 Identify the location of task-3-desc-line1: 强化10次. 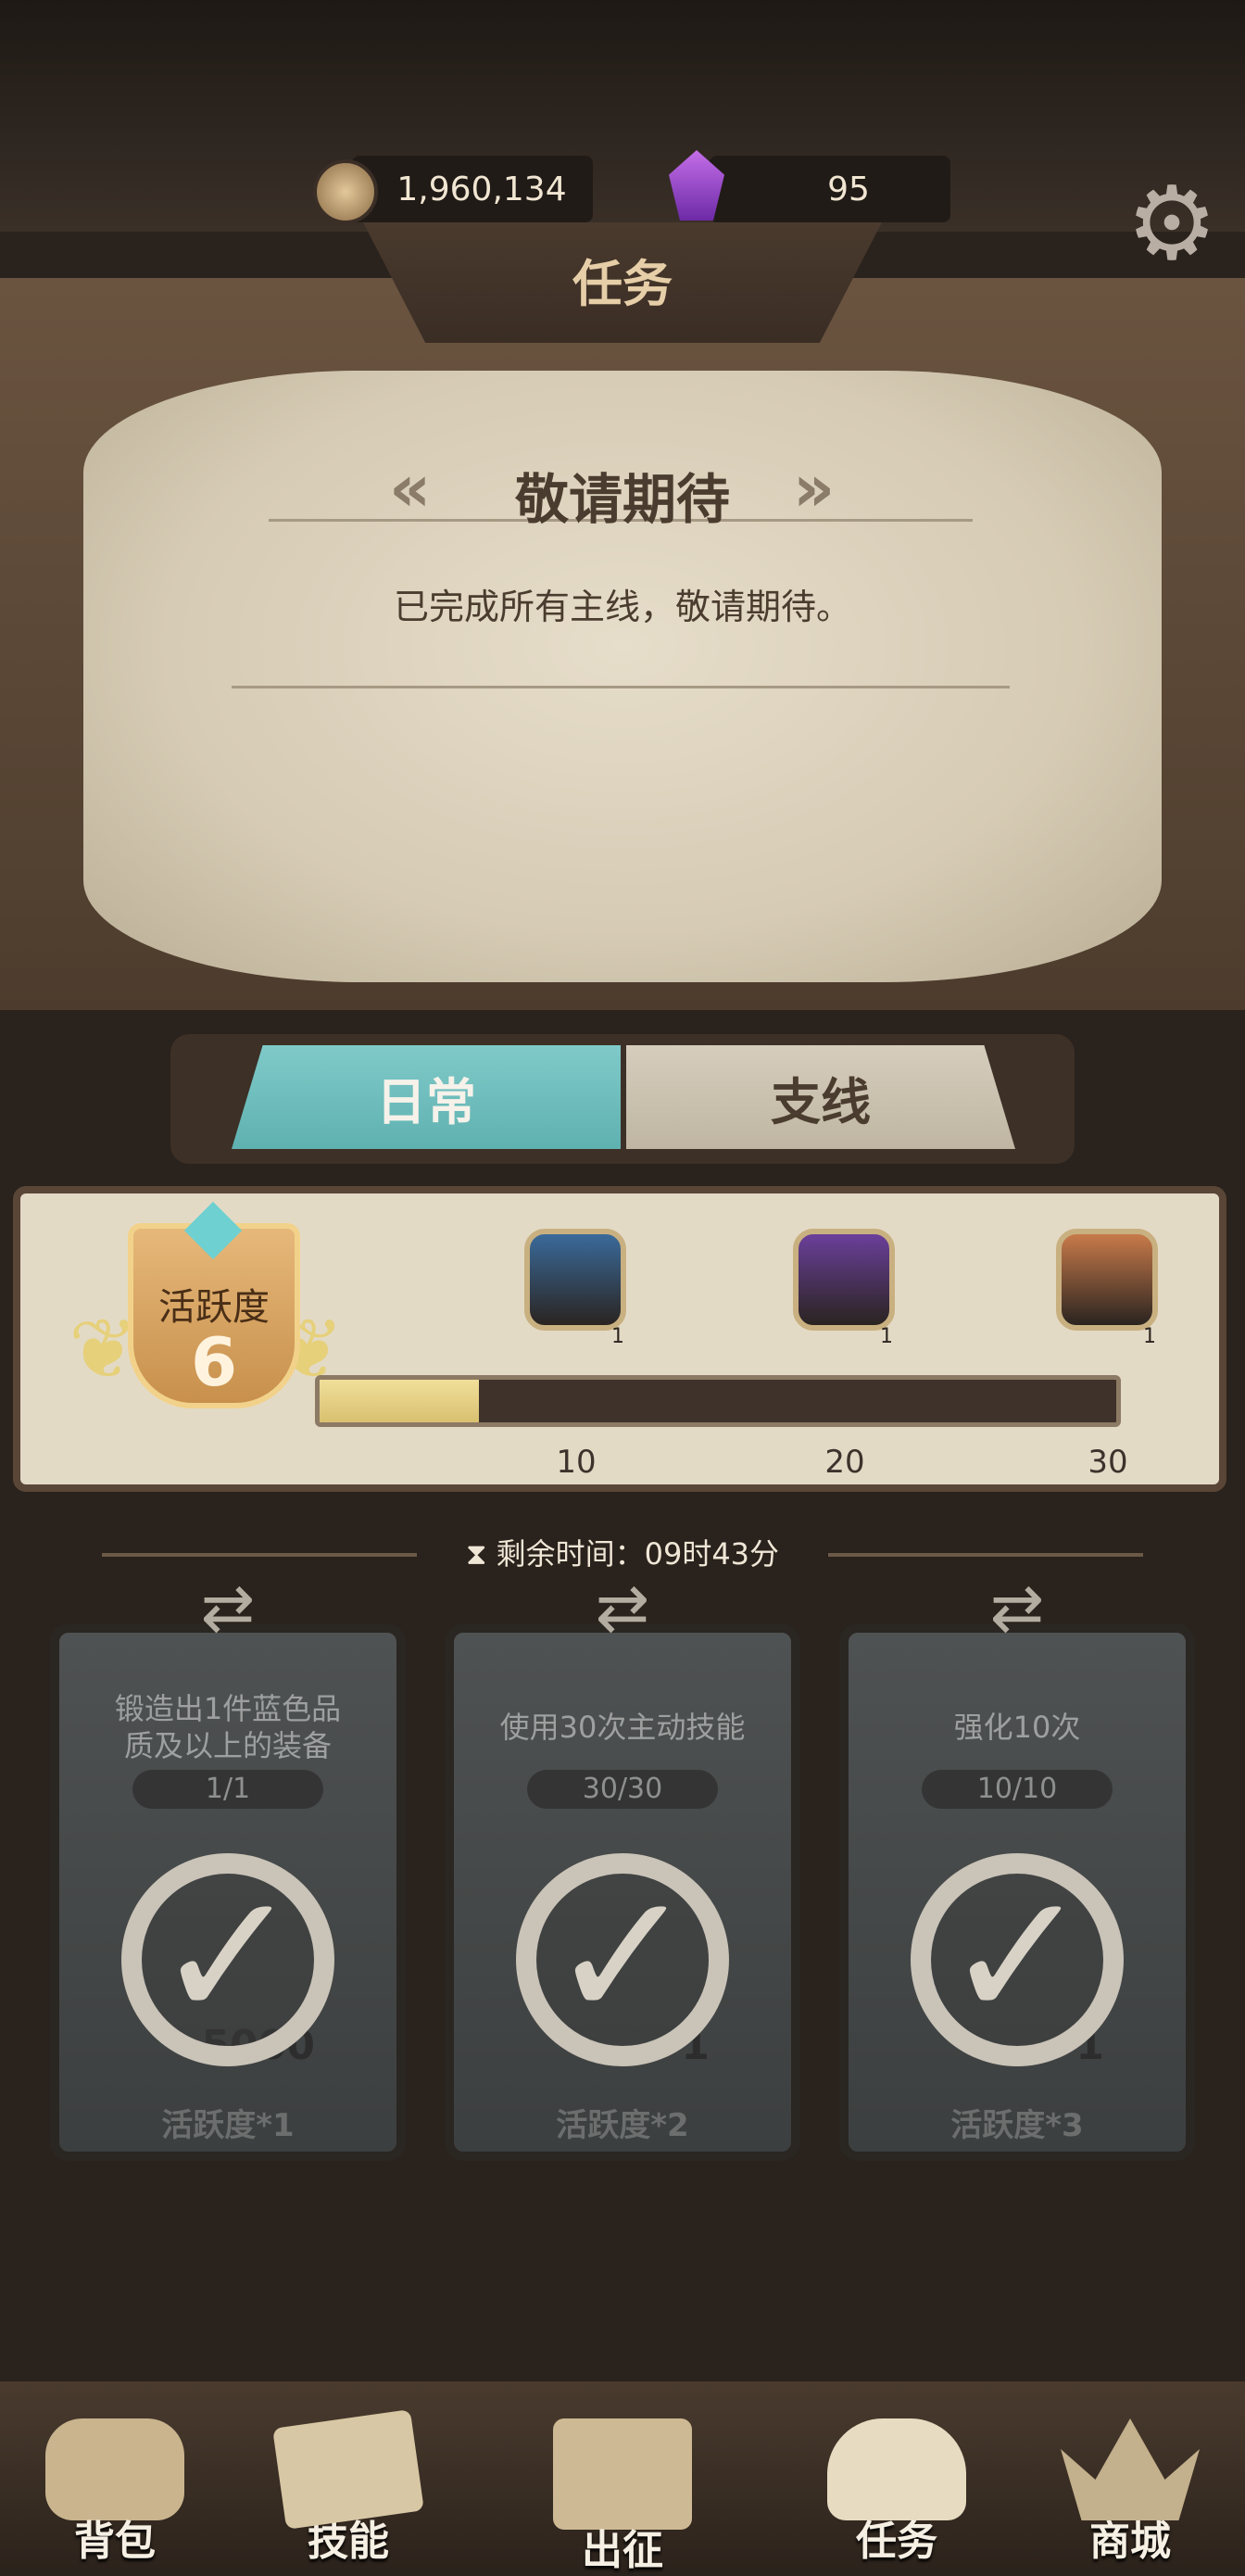
(1017, 1728).